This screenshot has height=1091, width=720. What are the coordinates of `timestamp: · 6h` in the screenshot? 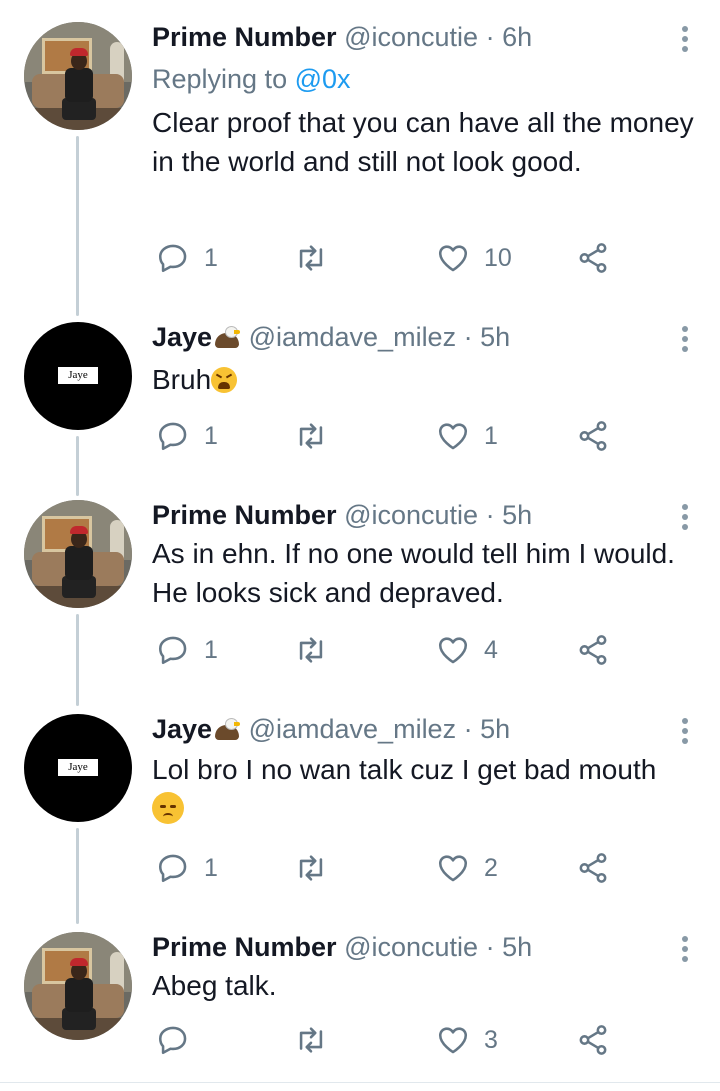 It's located at (509, 37).